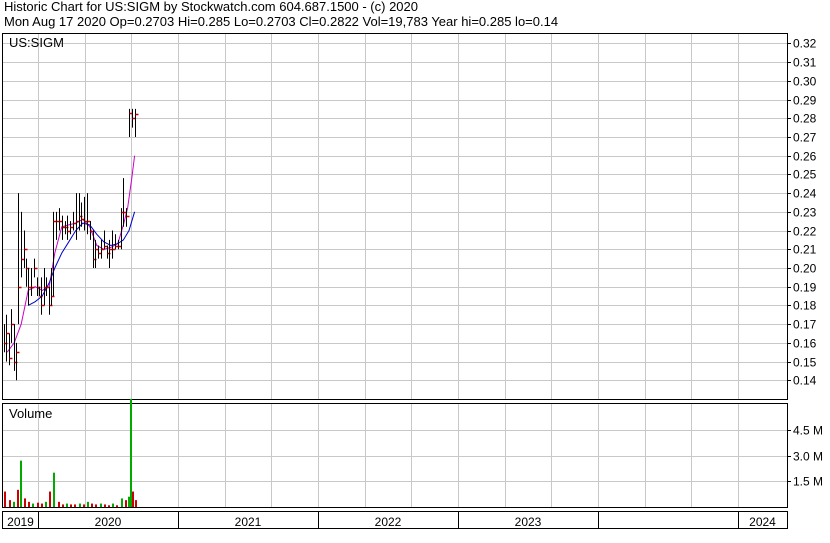 Image resolution: width=830 pixels, height=543 pixels. What do you see at coordinates (388, 522) in the screenshot?
I see `x-year-label: 2022` at bounding box center [388, 522].